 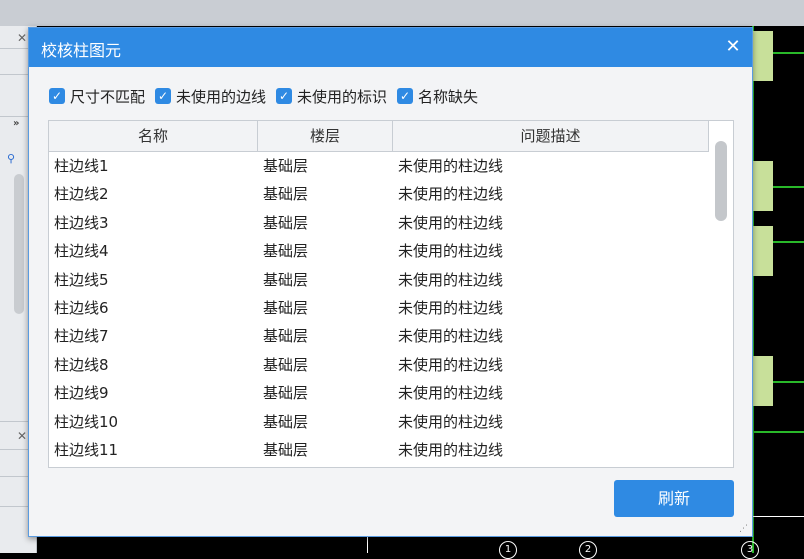 What do you see at coordinates (81, 307) in the screenshot?
I see `cell-name: 柱边线6` at bounding box center [81, 307].